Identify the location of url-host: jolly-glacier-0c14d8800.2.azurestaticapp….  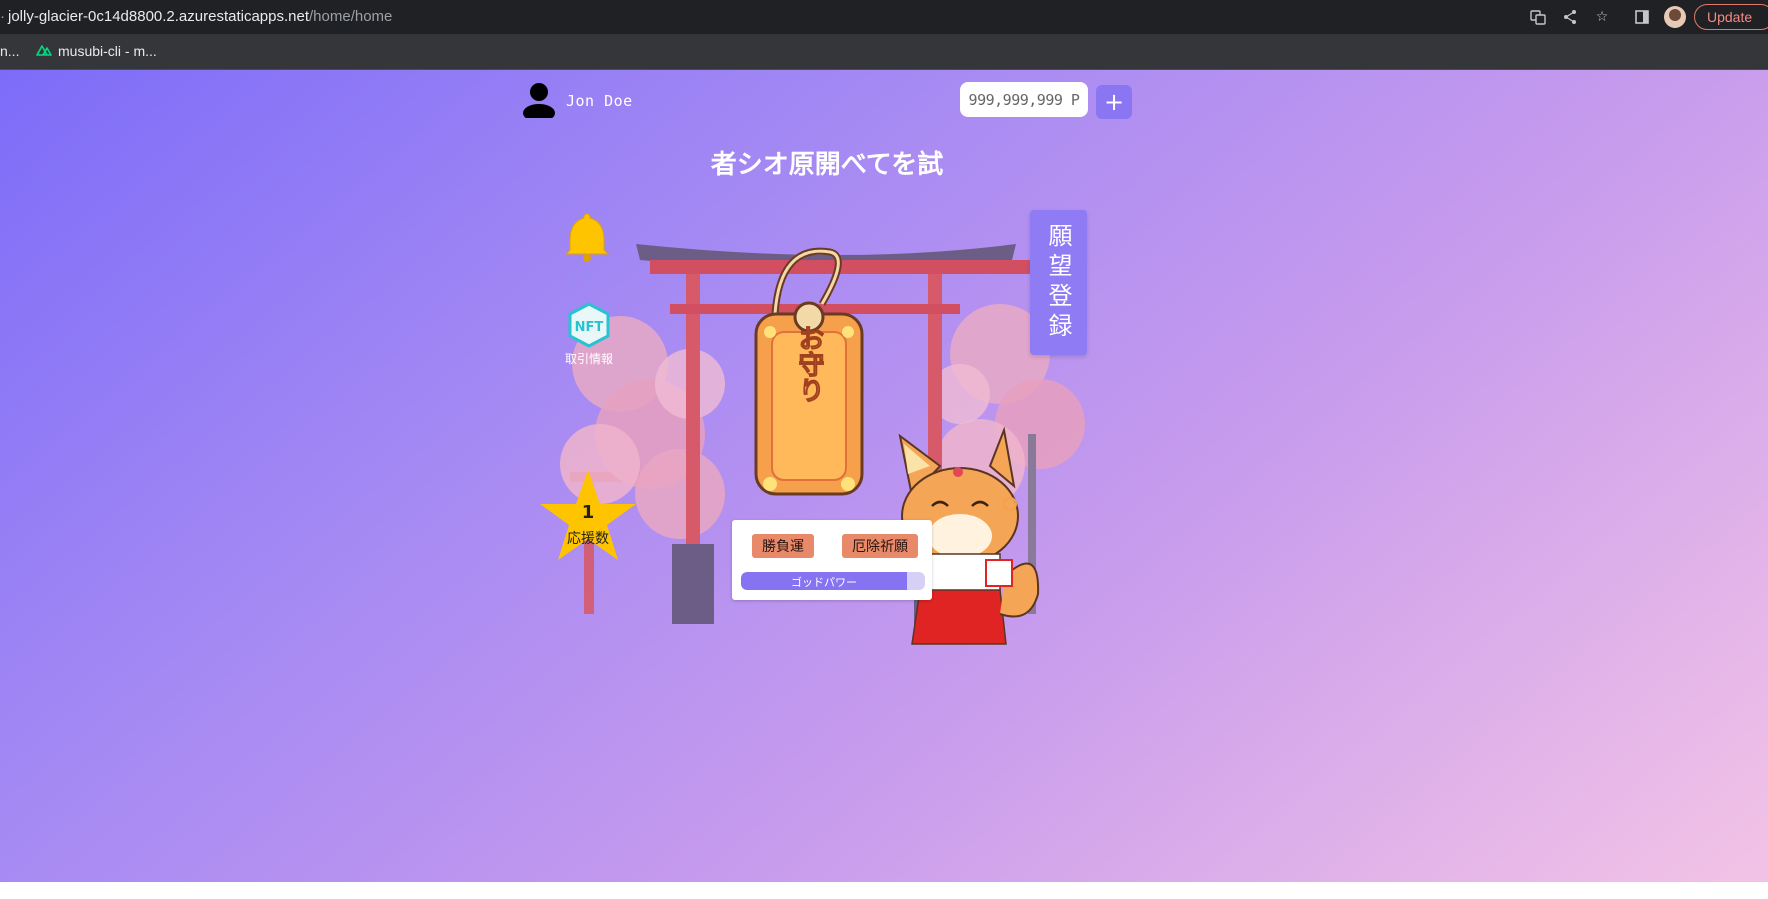
(159, 16).